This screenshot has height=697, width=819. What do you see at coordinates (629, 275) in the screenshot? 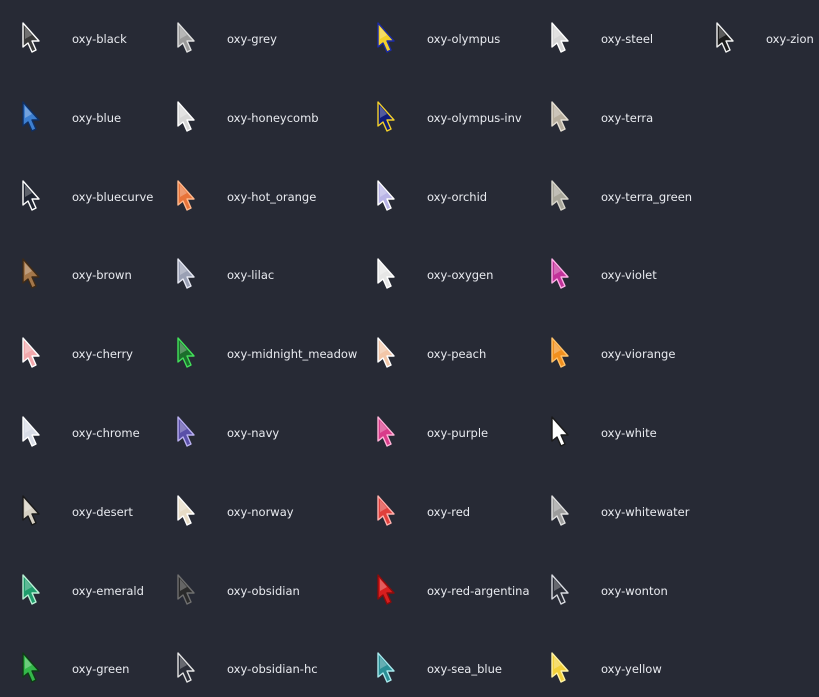
I see `cursor-theme-label: oxy-violet` at bounding box center [629, 275].